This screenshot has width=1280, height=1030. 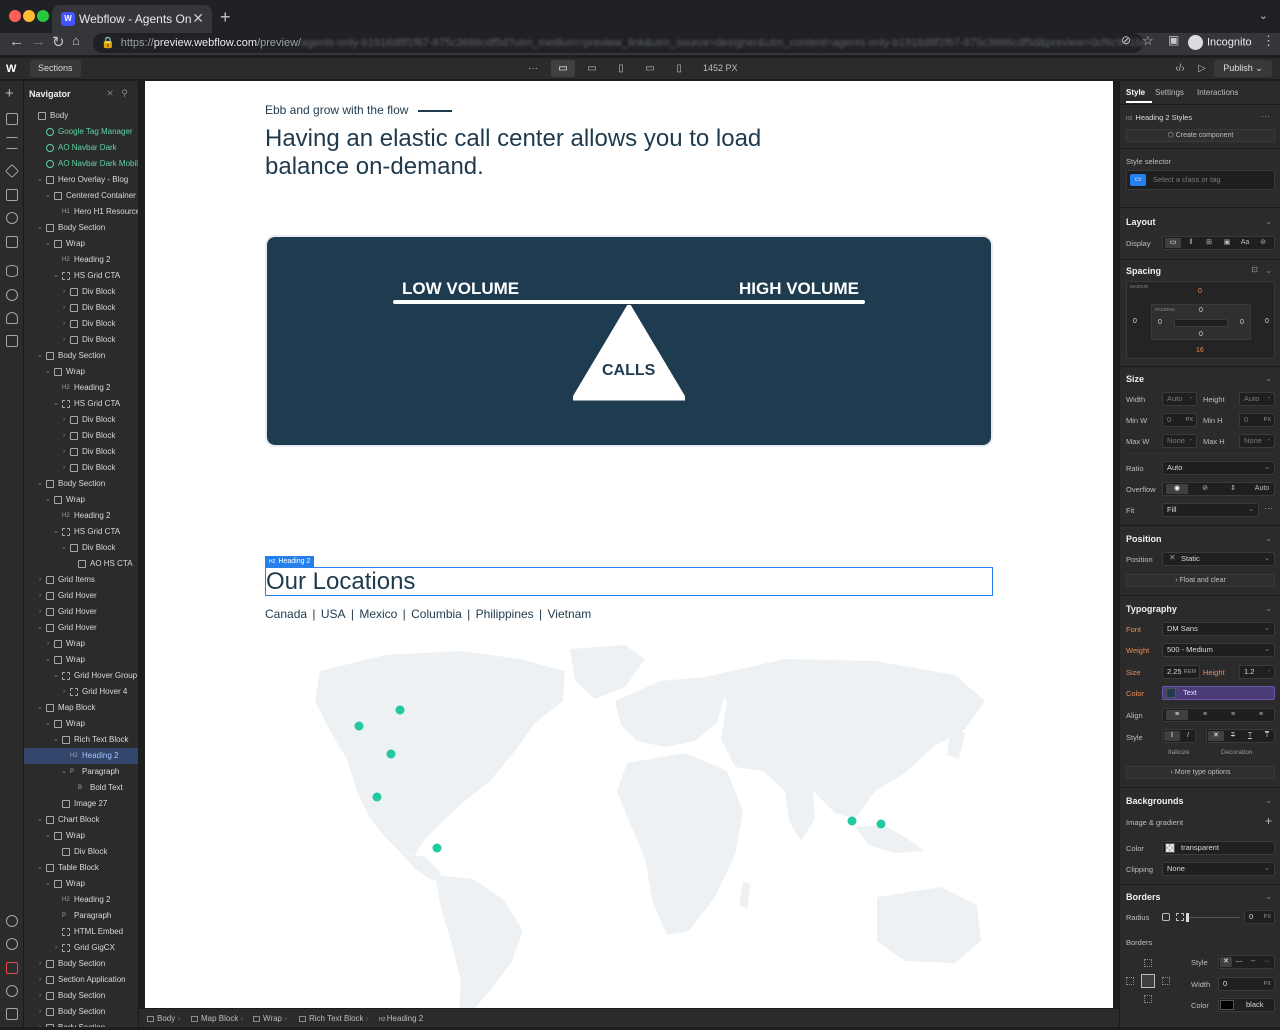 I want to click on navigator-item: Div Block, so click(x=81, y=852).